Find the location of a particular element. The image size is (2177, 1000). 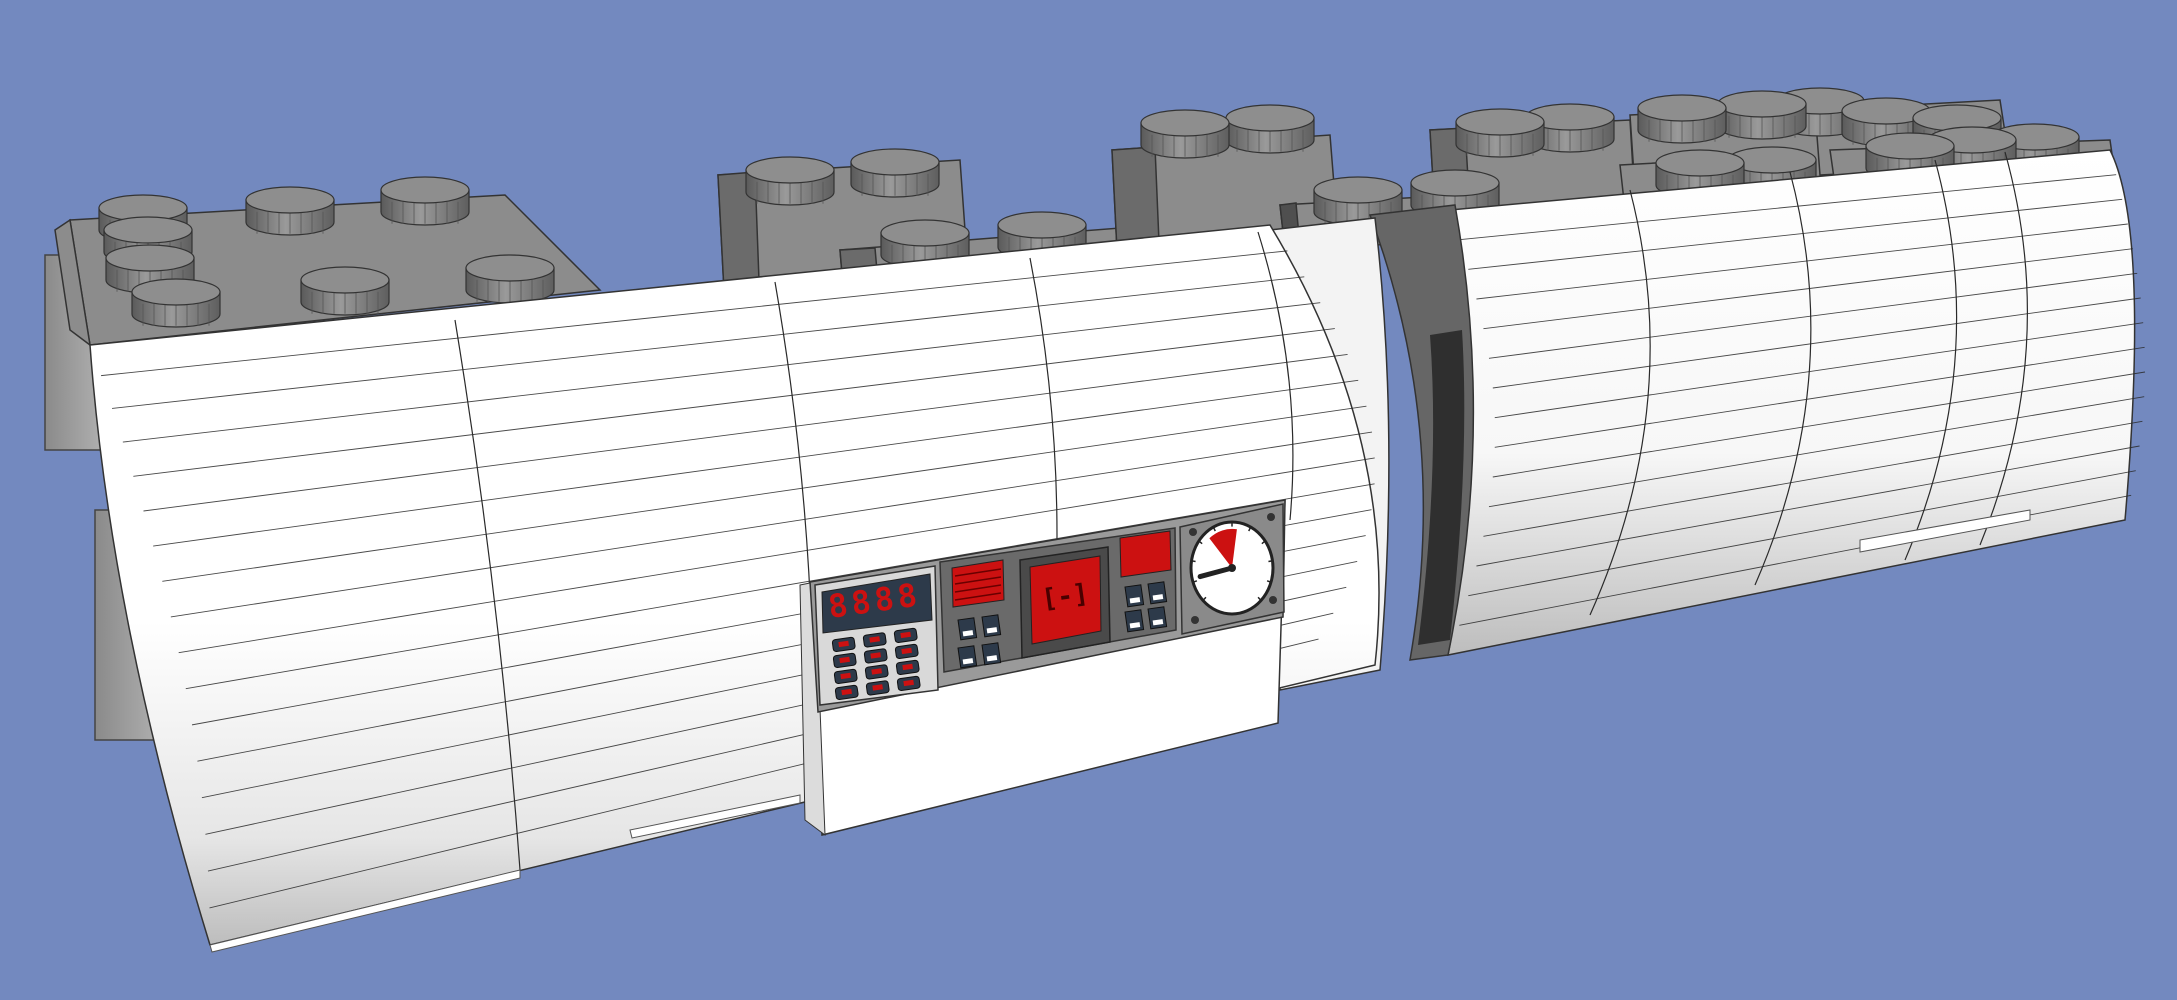

pressure-gauge is located at coordinates (1232, 569).